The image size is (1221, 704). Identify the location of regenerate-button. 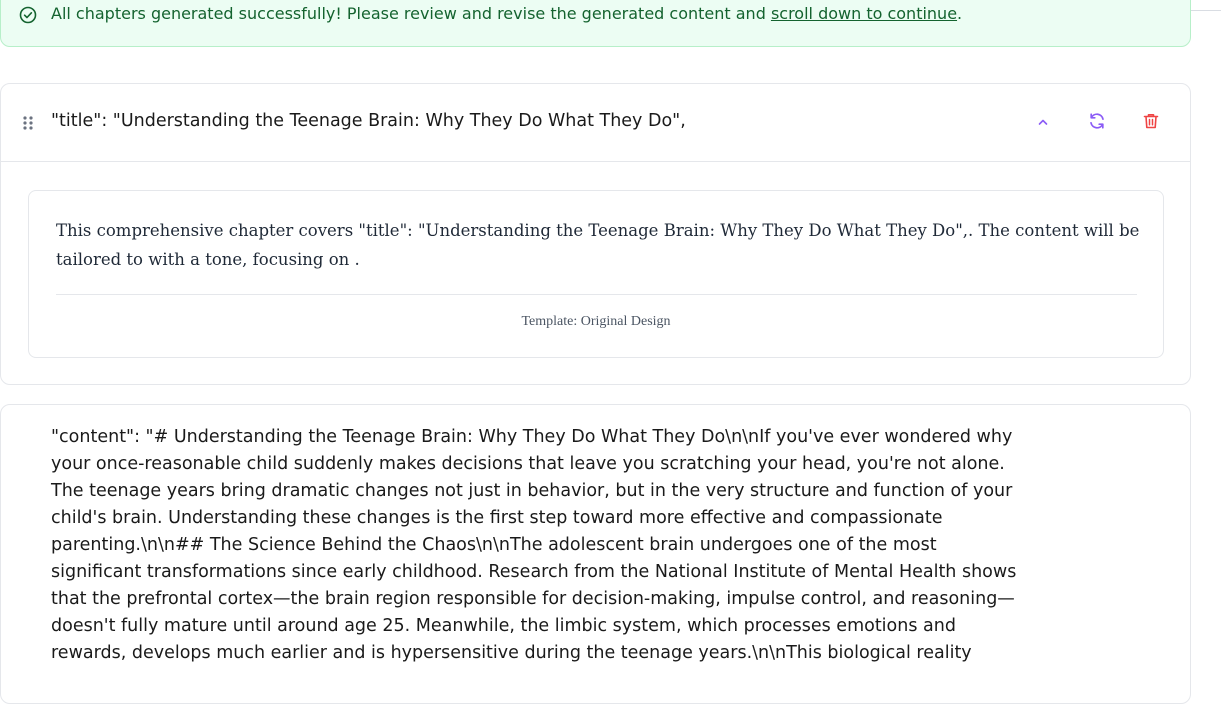
(1097, 123).